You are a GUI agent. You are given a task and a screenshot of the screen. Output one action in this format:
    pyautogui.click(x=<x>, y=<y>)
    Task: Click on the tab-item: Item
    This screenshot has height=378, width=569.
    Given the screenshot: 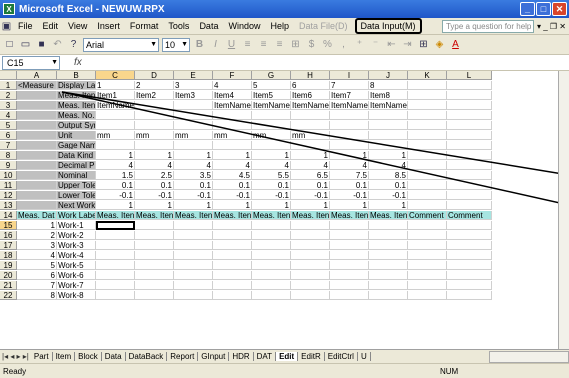 What is the action you would take?
    pyautogui.click(x=64, y=356)
    